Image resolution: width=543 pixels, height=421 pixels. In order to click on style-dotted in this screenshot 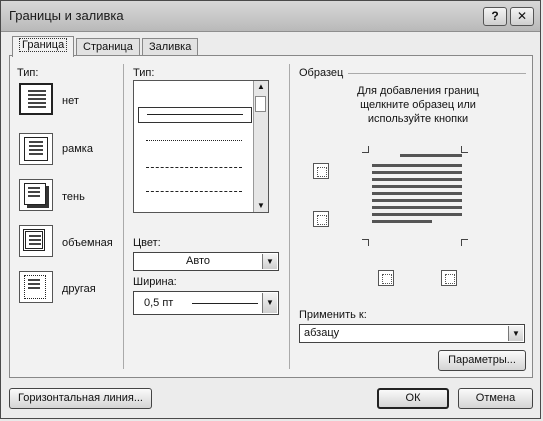, I will do `click(194, 141)`.